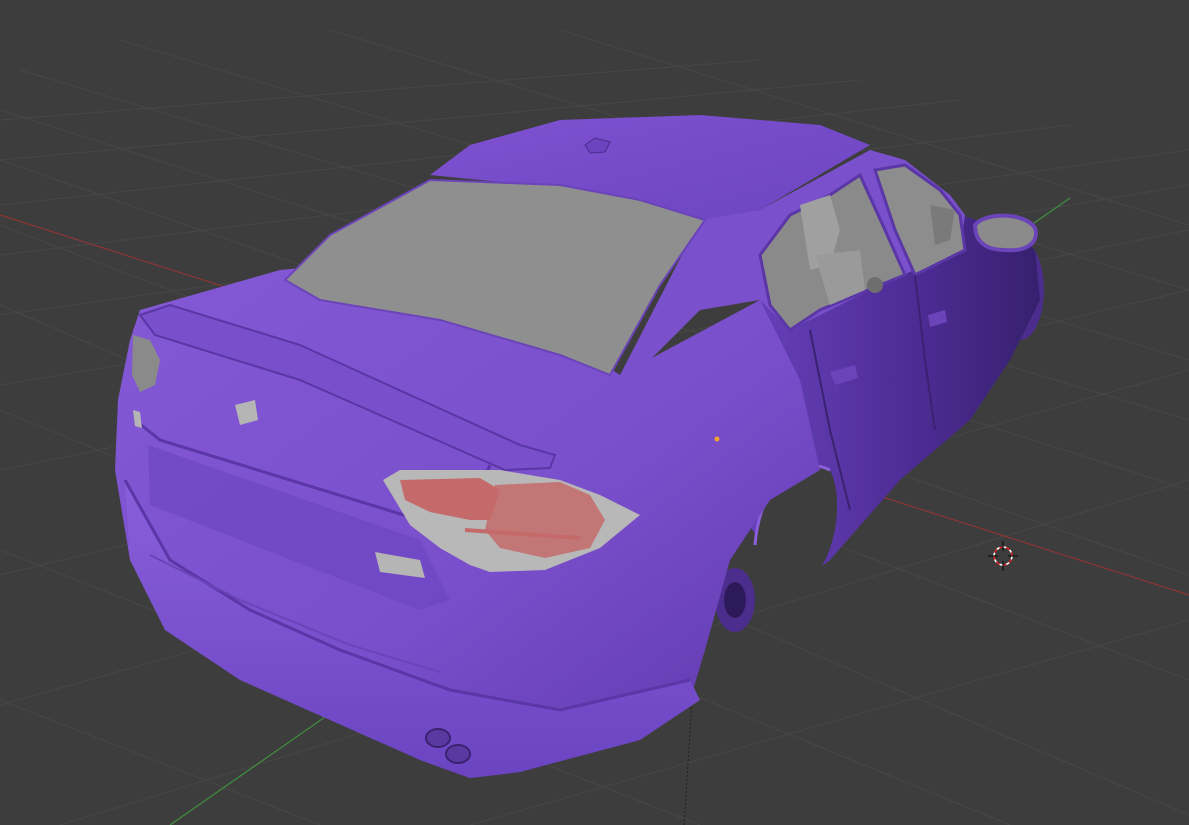 The height and width of the screenshot is (825, 1189). What do you see at coordinates (717, 439) in the screenshot?
I see `object-origin-icon` at bounding box center [717, 439].